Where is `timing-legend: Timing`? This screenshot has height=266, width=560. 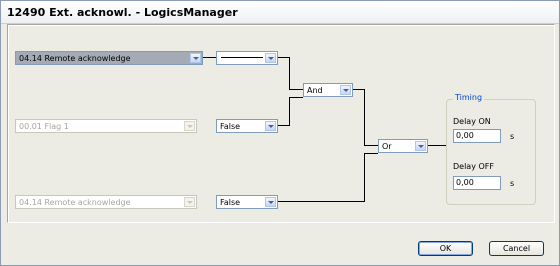 timing-legend: Timing is located at coordinates (469, 97).